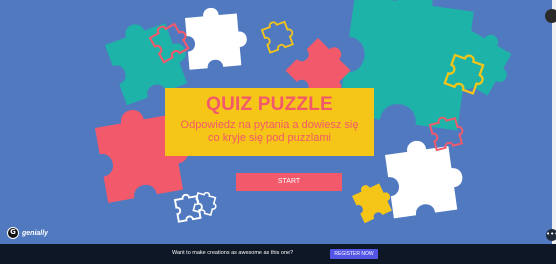  Describe the element at coordinates (550, 16) in the screenshot. I see `chevron-up-icon` at that location.